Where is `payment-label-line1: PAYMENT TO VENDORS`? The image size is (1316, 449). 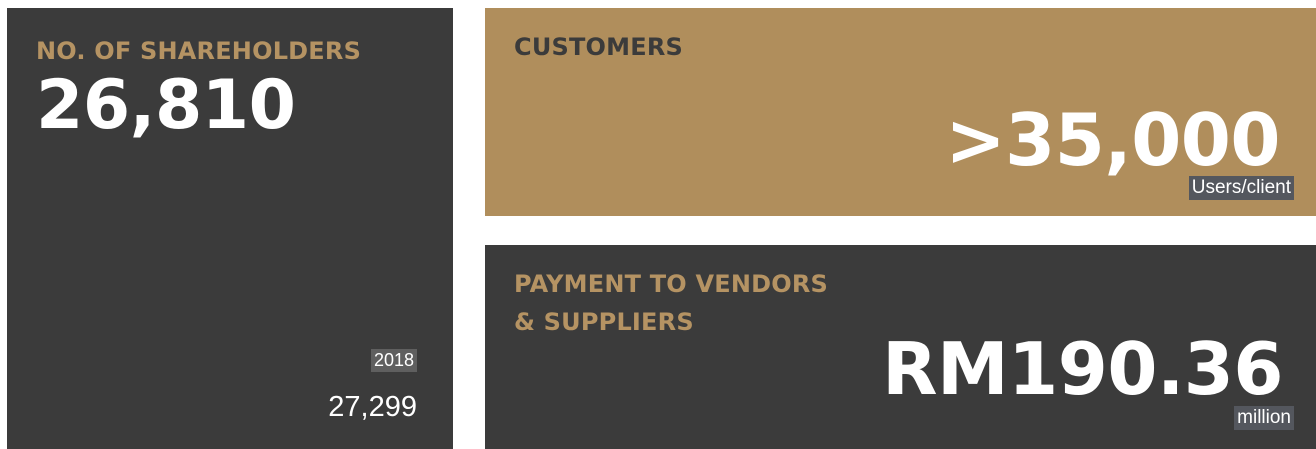 payment-label-line1: PAYMENT TO VENDORS is located at coordinates (671, 284).